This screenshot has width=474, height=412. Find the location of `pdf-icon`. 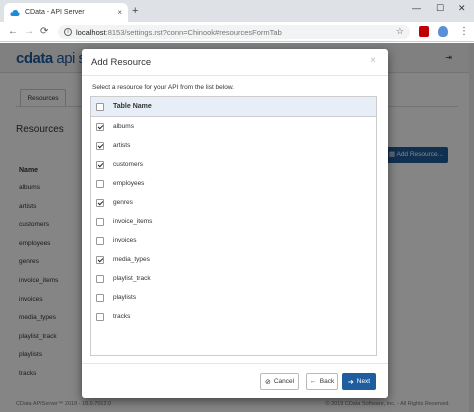

pdf-icon is located at coordinates (424, 31).